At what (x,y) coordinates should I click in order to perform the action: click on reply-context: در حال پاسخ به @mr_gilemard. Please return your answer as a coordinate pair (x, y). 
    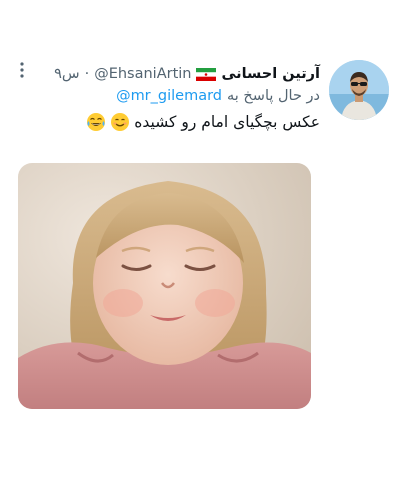
    Looking at the image, I should click on (180, 96).